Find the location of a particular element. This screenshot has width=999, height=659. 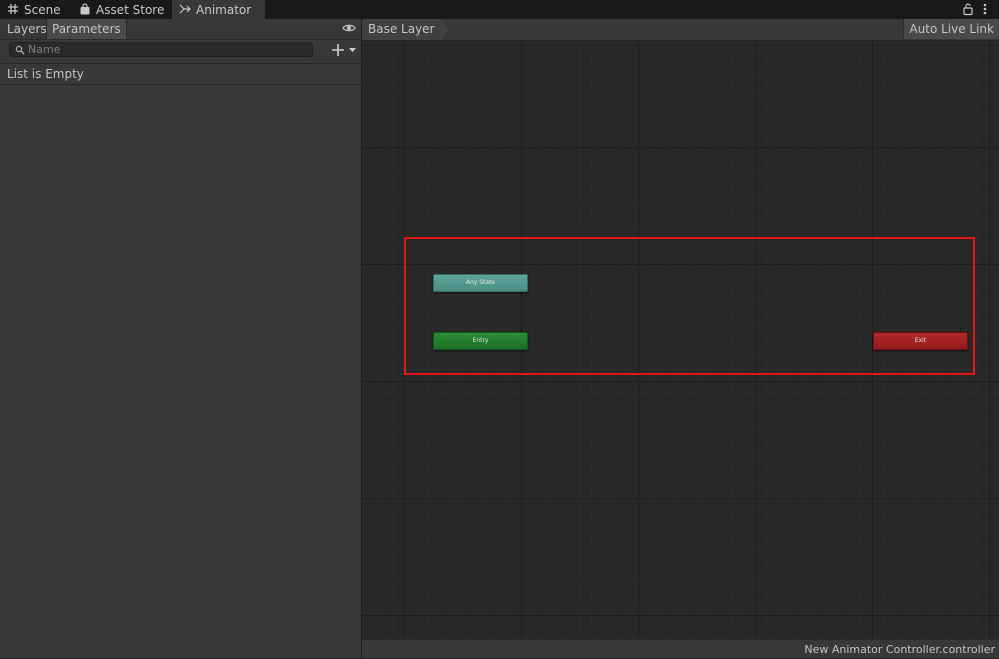

tab-animator: Animator is located at coordinates (218, 9).